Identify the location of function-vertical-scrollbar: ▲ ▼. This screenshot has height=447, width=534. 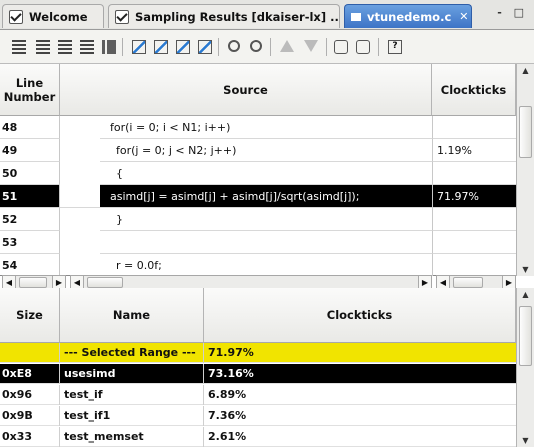
(525, 367).